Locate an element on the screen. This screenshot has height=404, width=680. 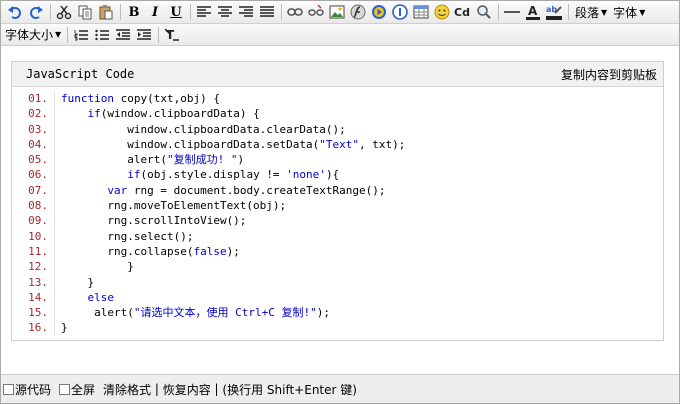
code-line: rng.moveToElementText(obj); is located at coordinates (174, 206).